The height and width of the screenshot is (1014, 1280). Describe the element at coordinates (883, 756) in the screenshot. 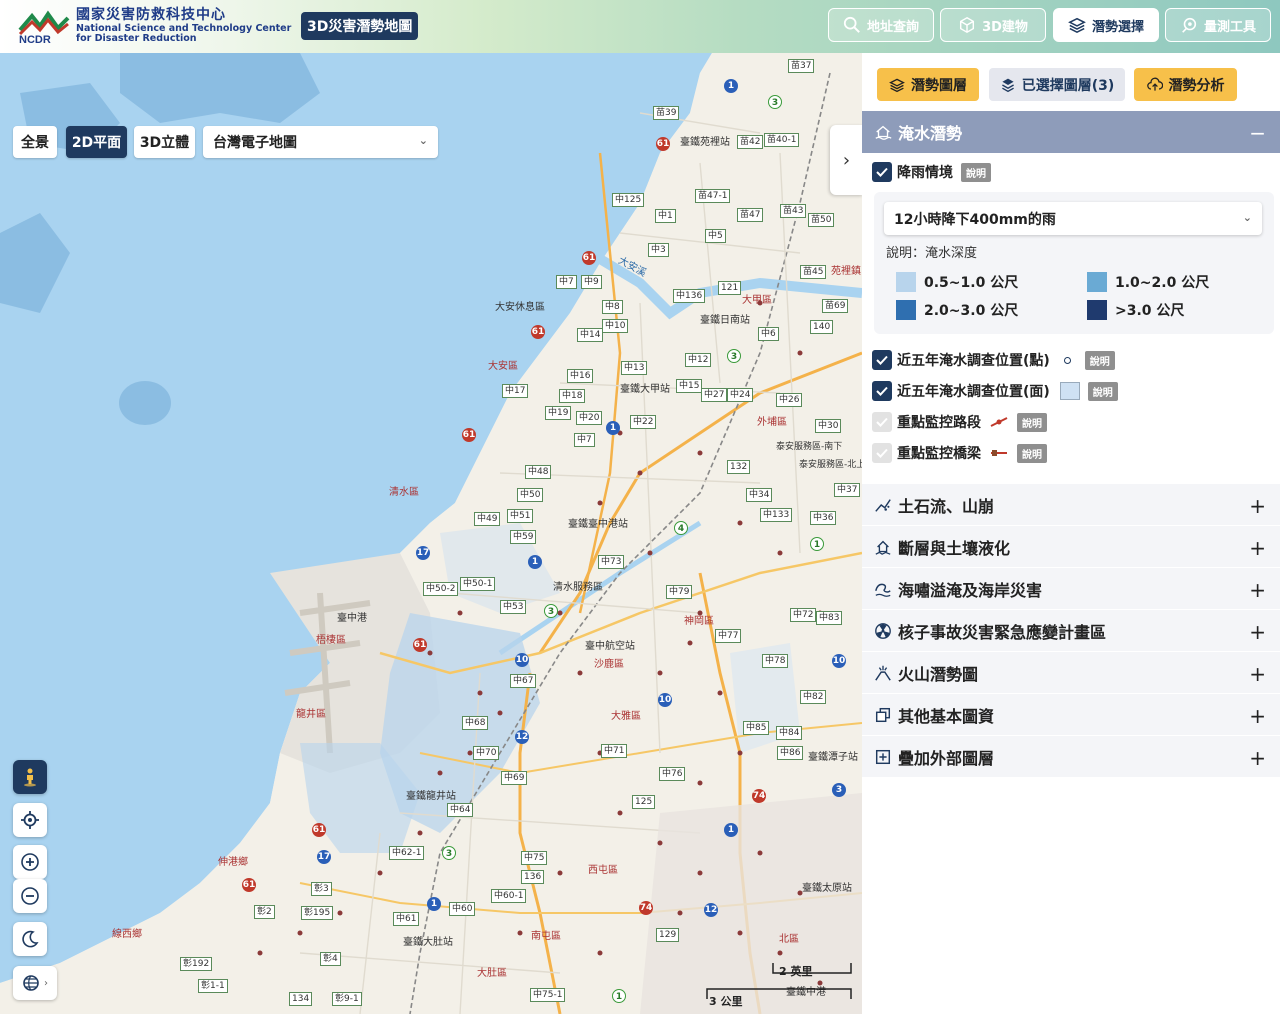

I see `add-layer-icon` at that location.